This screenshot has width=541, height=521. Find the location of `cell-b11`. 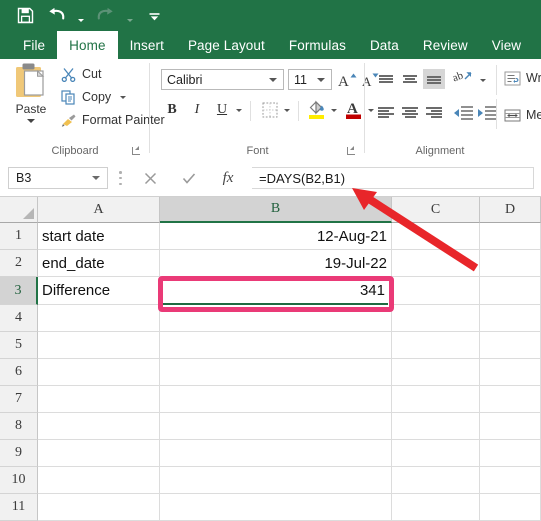

cell-b11 is located at coordinates (276, 507).